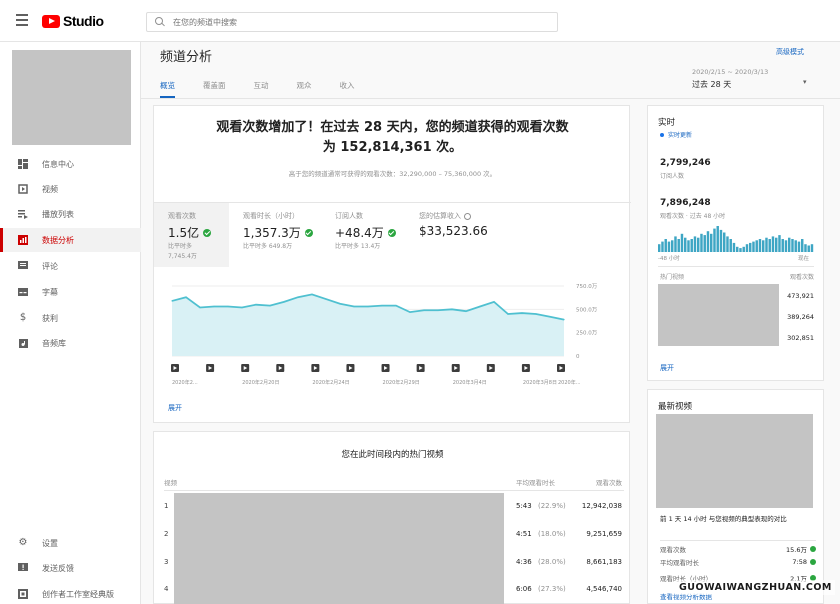  What do you see at coordinates (70, 292) in the screenshot?
I see `sidebar-item-subtitles: 字幕` at bounding box center [70, 292].